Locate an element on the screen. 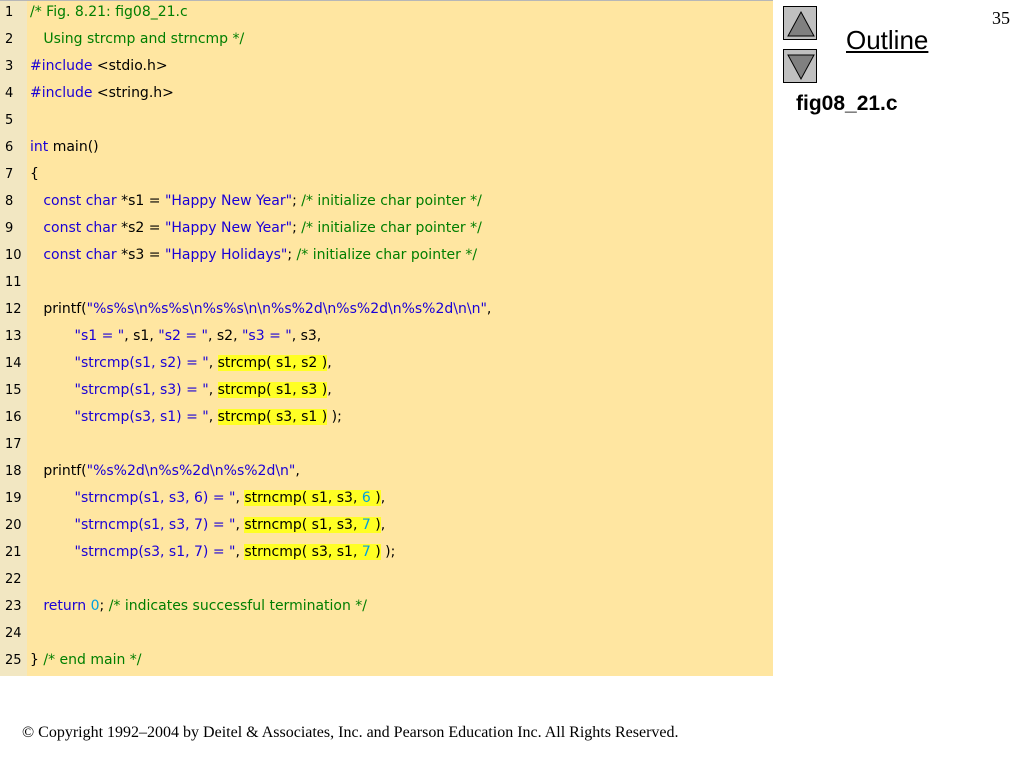 The image size is (1024, 768). code-token: /* Fig. 8.21: fig08_21.c is located at coordinates (109, 12).